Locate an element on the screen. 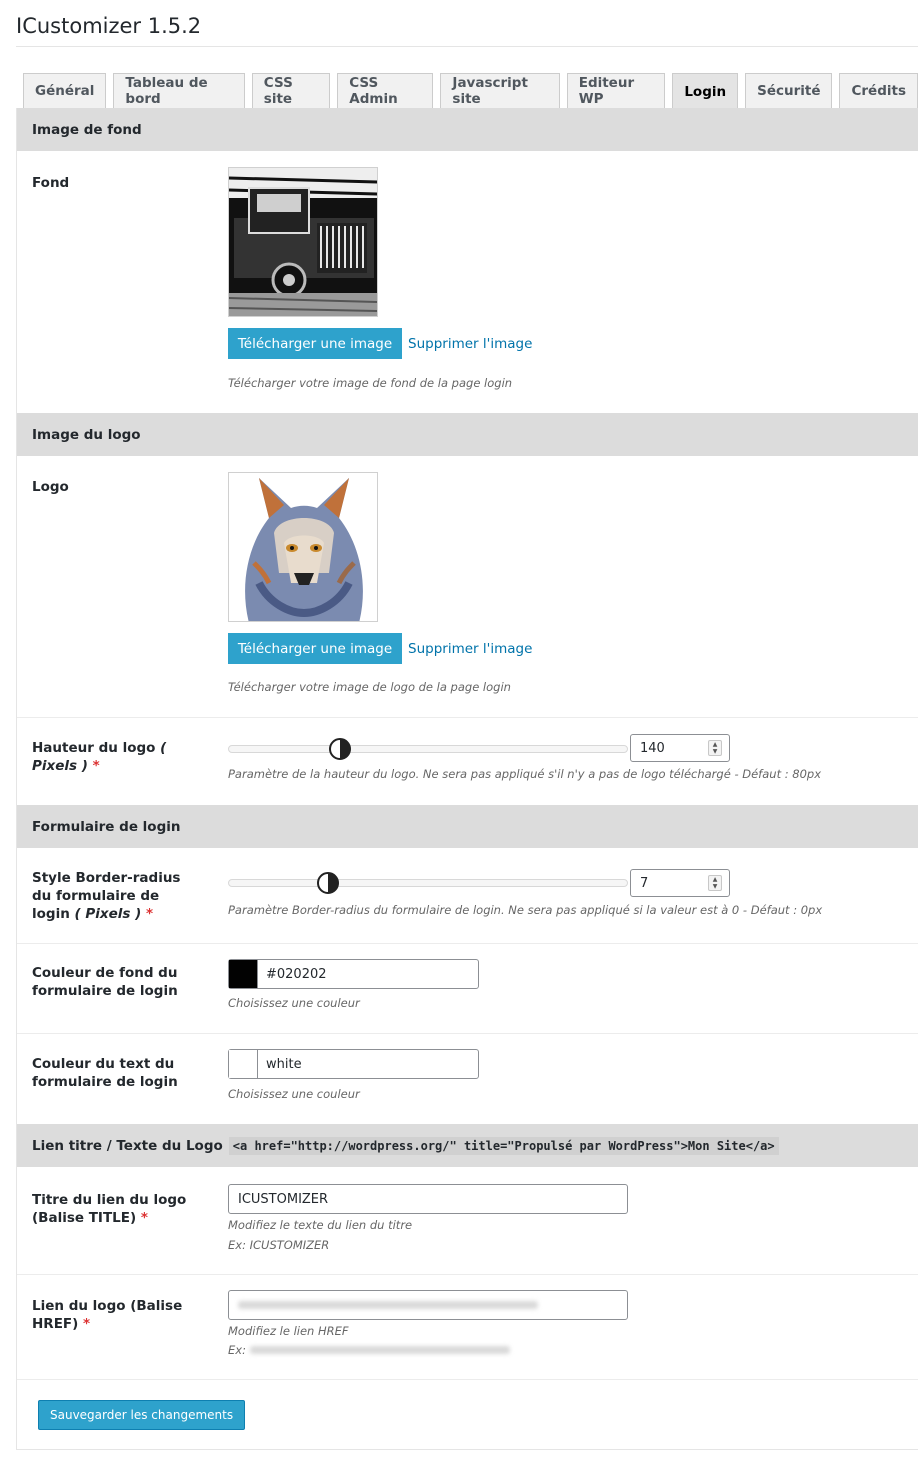  logo-href-input is located at coordinates (428, 1305).